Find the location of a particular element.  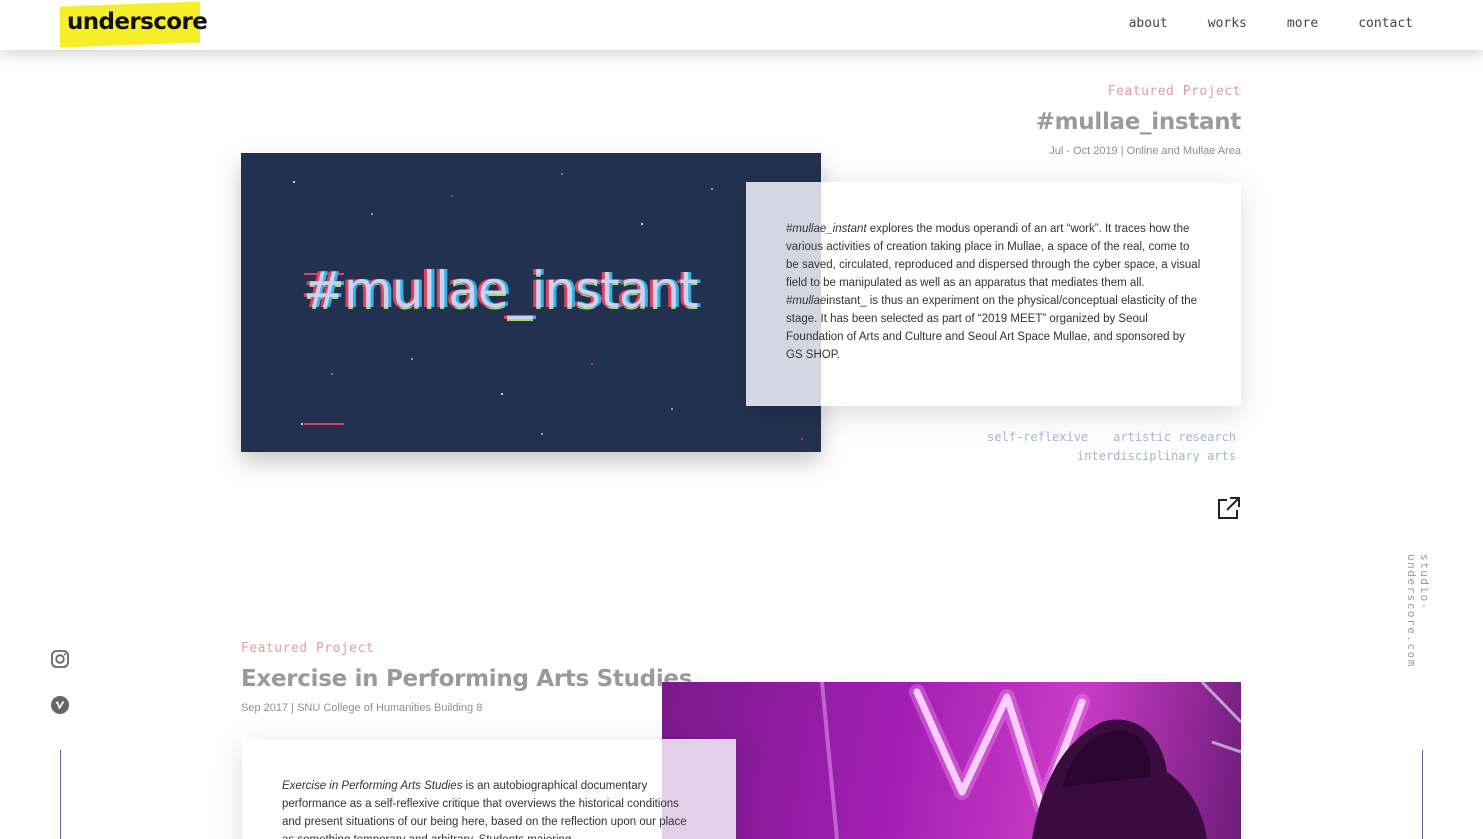

project-date: Jul - Oct 2019 | Online and Mullae Area is located at coordinates (1145, 151).